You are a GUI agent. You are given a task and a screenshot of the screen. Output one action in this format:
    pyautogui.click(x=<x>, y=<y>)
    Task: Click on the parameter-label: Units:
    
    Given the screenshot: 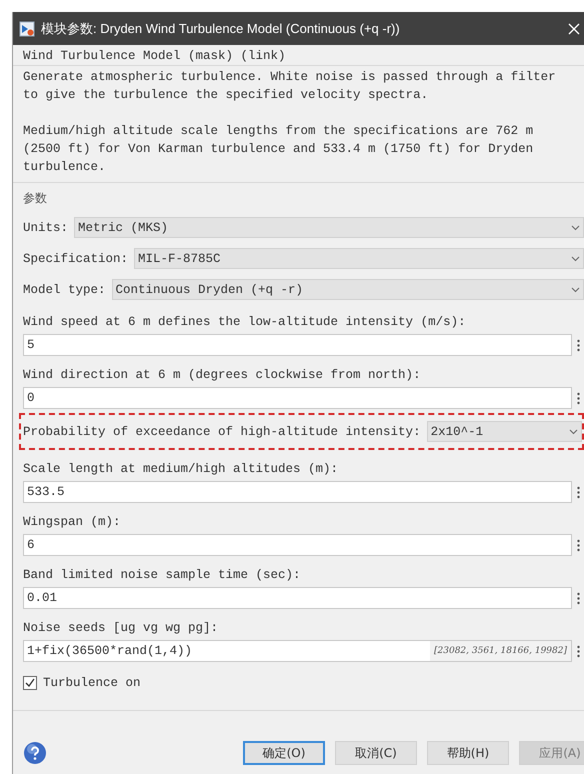 What is the action you would take?
    pyautogui.click(x=45, y=228)
    